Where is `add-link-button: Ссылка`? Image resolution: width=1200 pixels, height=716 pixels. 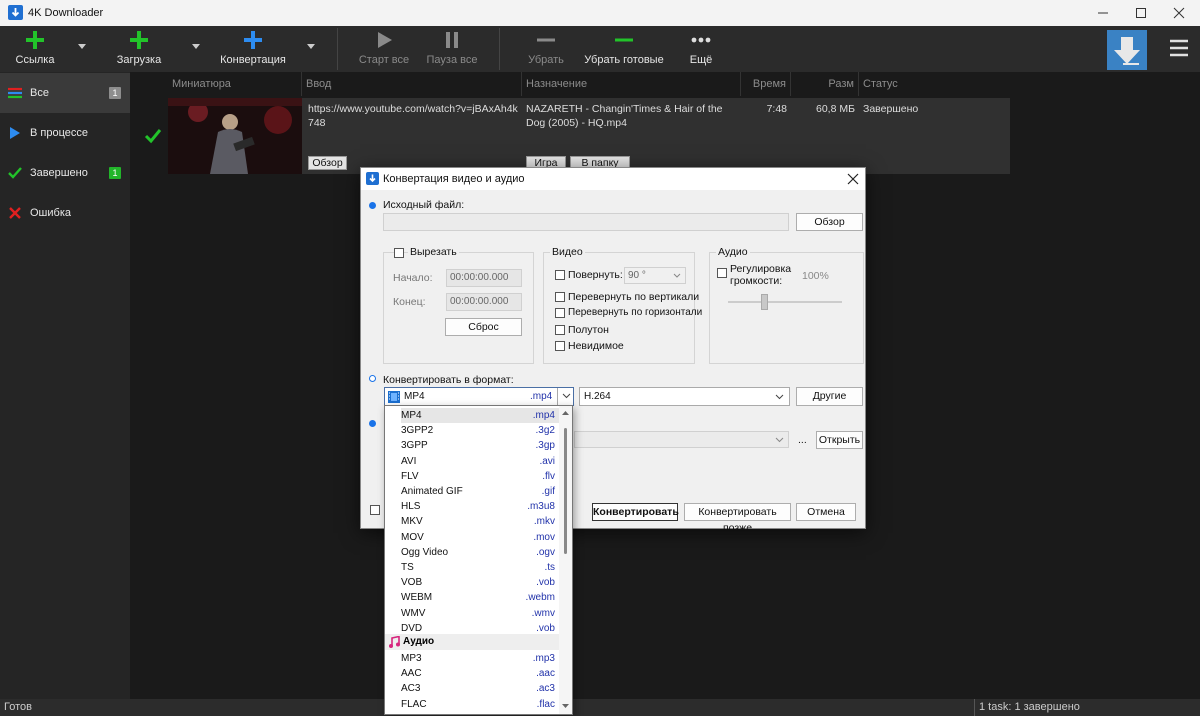 add-link-button: Ссылка is located at coordinates (35, 49).